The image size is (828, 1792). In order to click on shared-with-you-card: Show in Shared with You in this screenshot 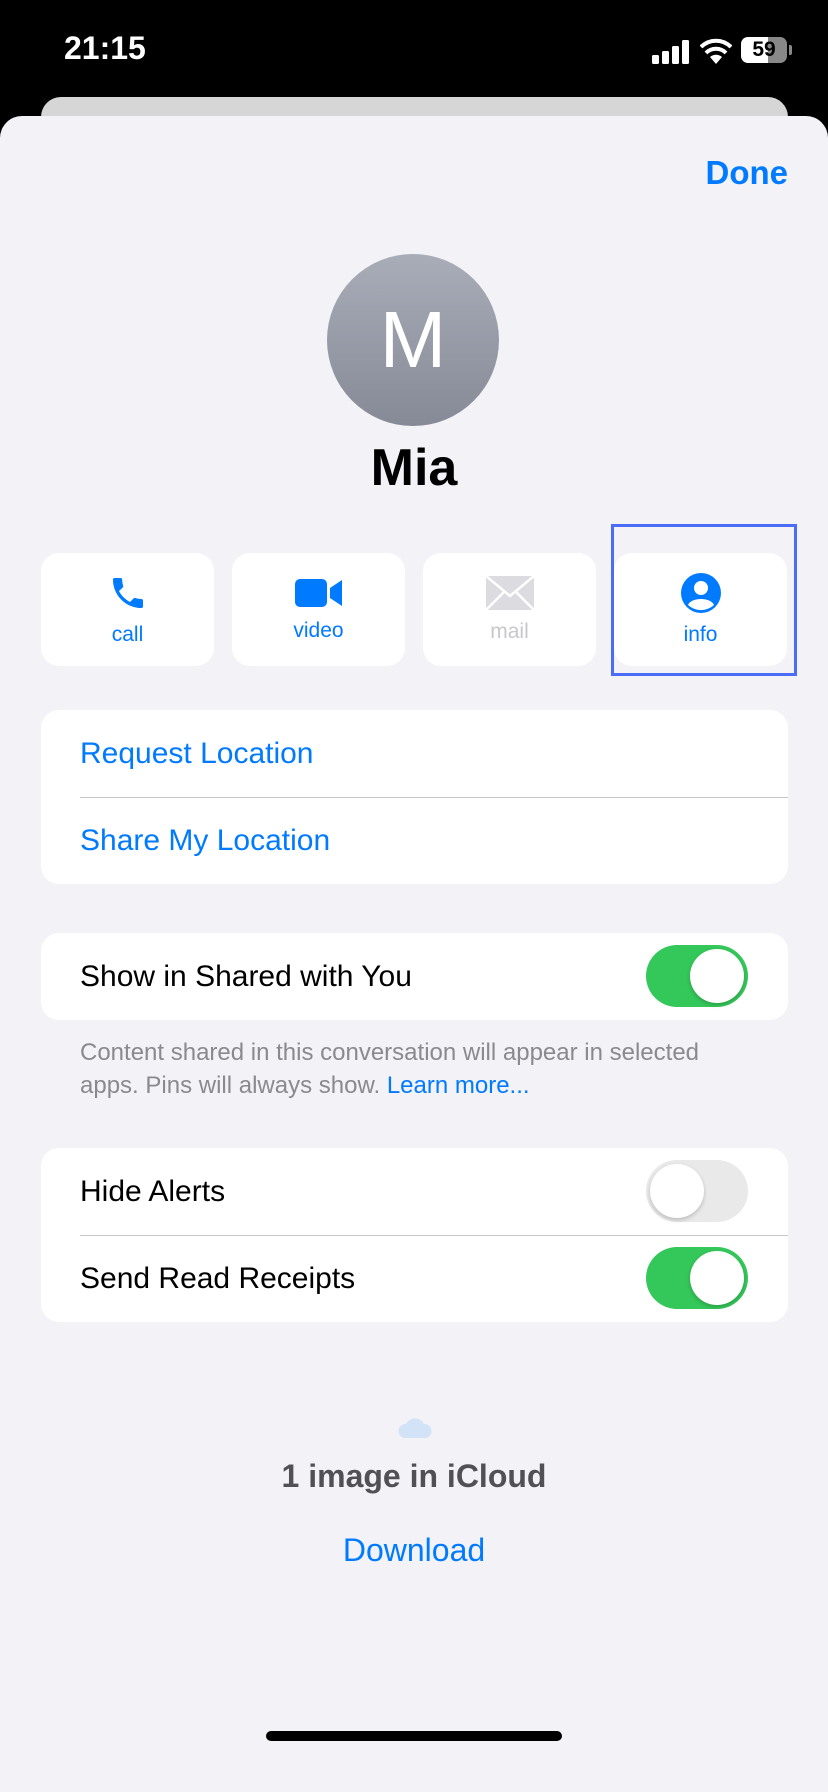, I will do `click(414, 976)`.